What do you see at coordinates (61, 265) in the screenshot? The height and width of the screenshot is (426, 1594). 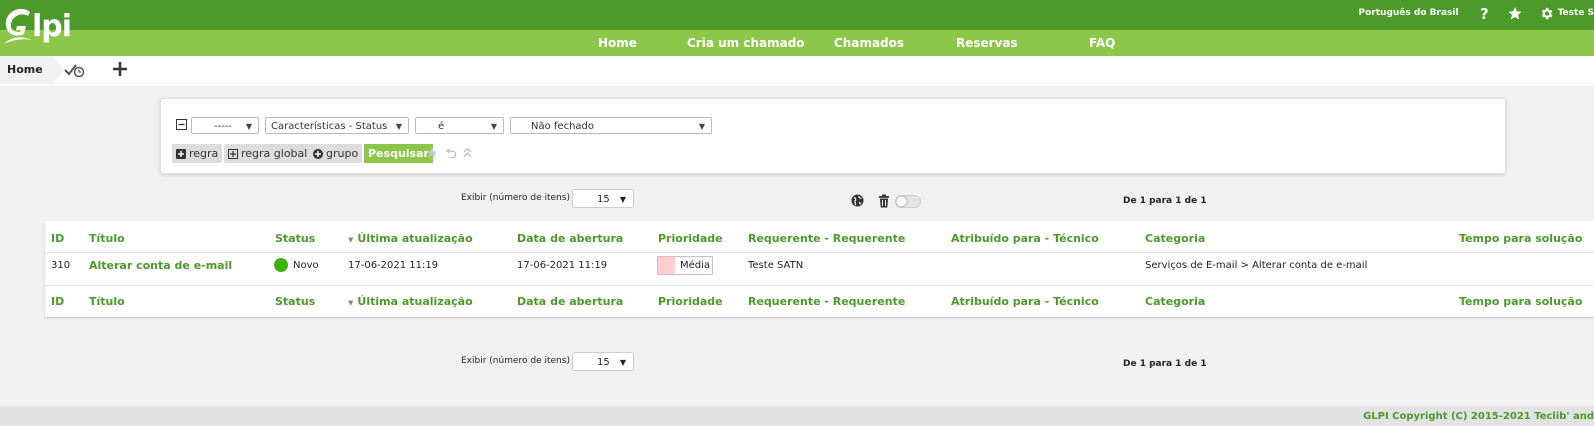 I see `row-id: 310` at bounding box center [61, 265].